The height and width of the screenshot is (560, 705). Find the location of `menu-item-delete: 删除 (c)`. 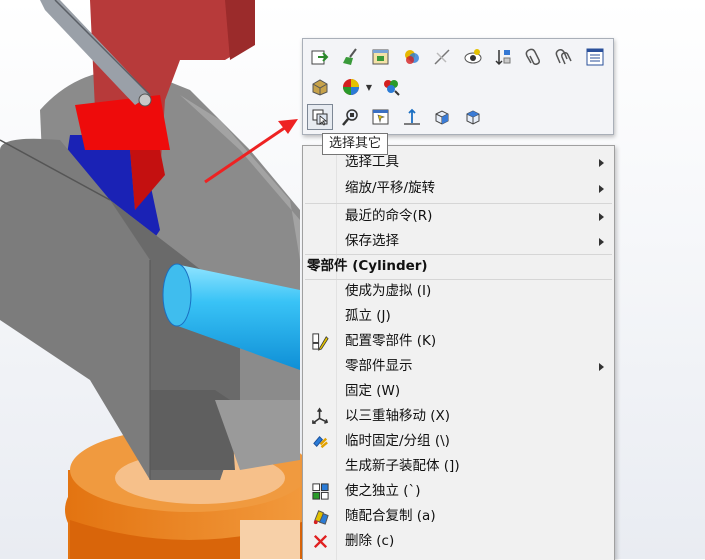

menu-item-delete: 删除 (c) is located at coordinates (458, 541).